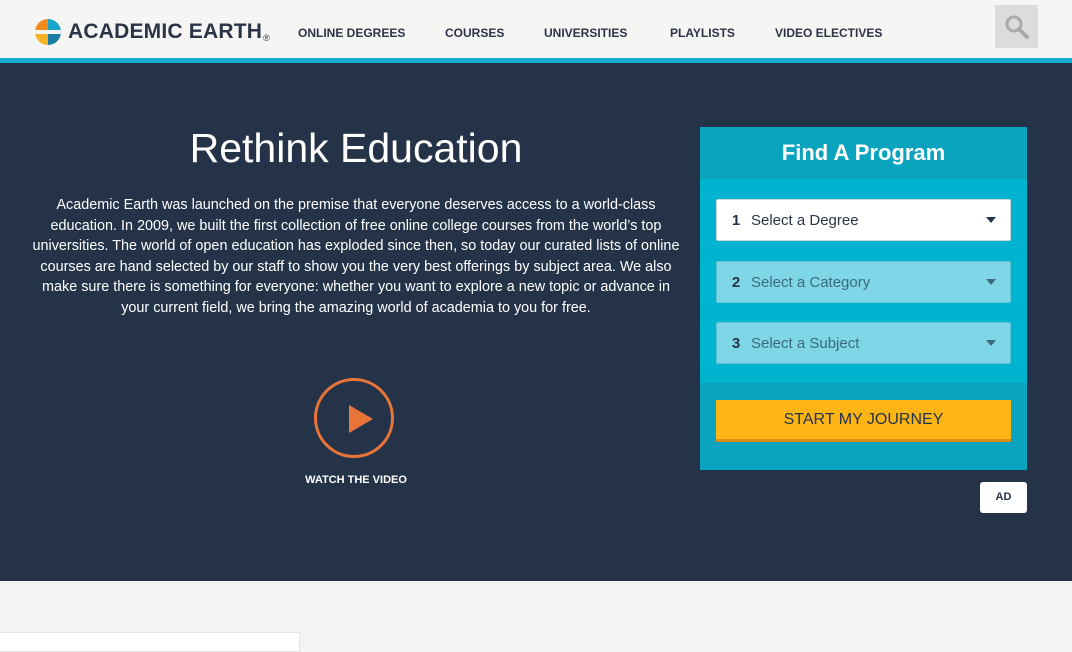  What do you see at coordinates (356, 480) in the screenshot?
I see `watch-video-link: WATCH THE VIDEO` at bounding box center [356, 480].